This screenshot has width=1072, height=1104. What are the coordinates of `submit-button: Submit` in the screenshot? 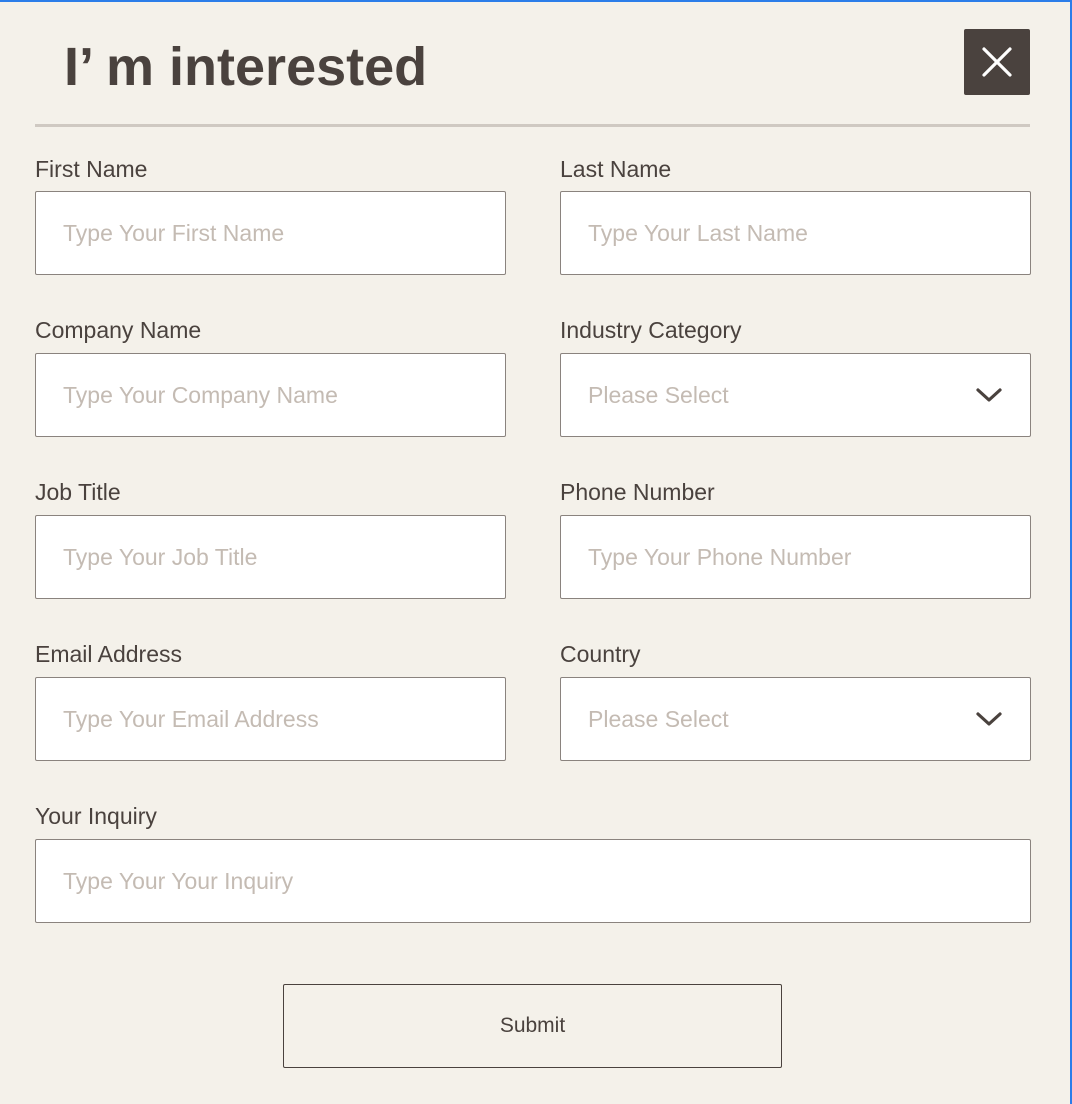 It's located at (532, 1026).